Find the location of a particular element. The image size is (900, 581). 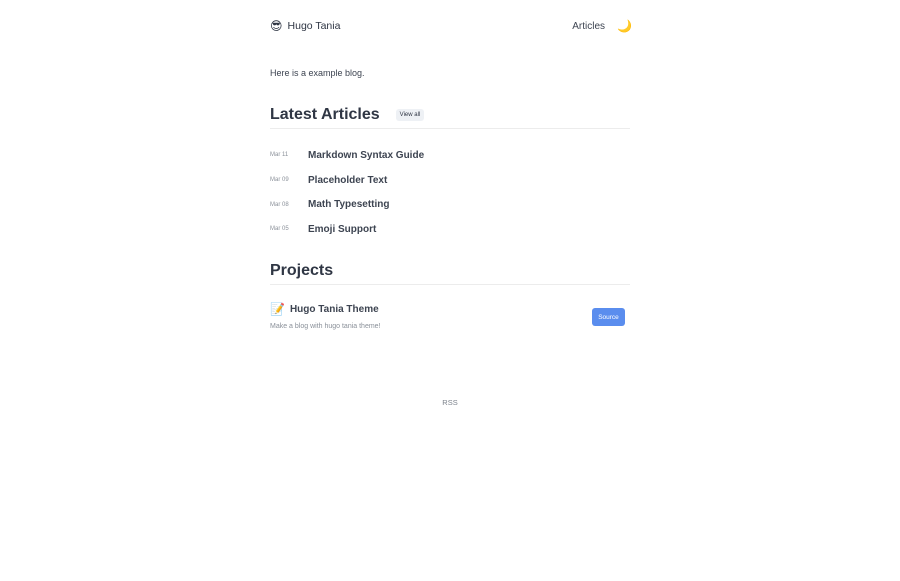

moon-icon: 🌙 is located at coordinates (624, 26).